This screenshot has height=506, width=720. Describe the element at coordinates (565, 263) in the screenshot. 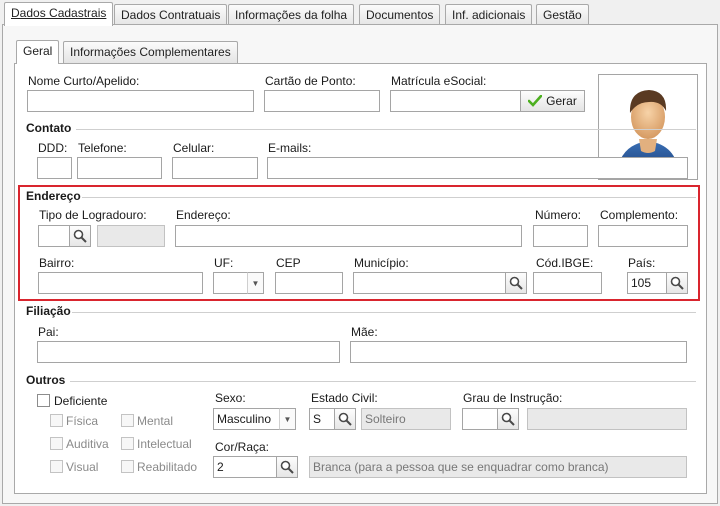

I see `ibge-label: Cód.IBGE:` at that location.